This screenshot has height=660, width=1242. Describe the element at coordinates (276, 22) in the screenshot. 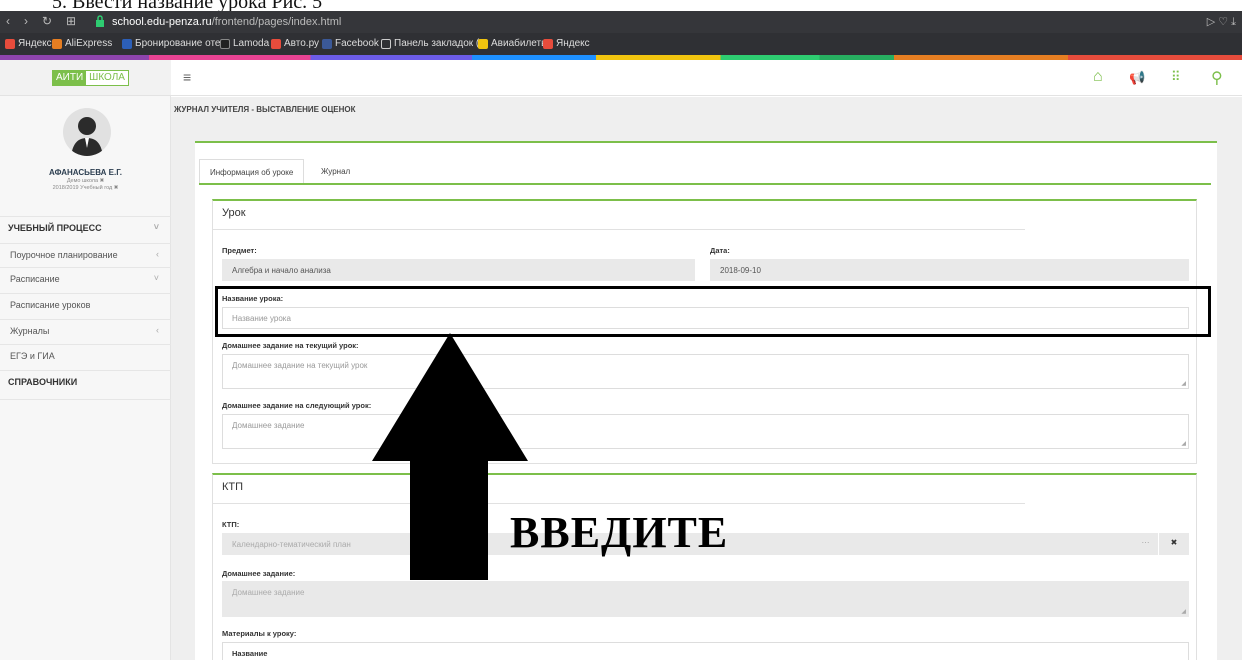

I see `url-path: /frontend/pages/index.html` at that location.